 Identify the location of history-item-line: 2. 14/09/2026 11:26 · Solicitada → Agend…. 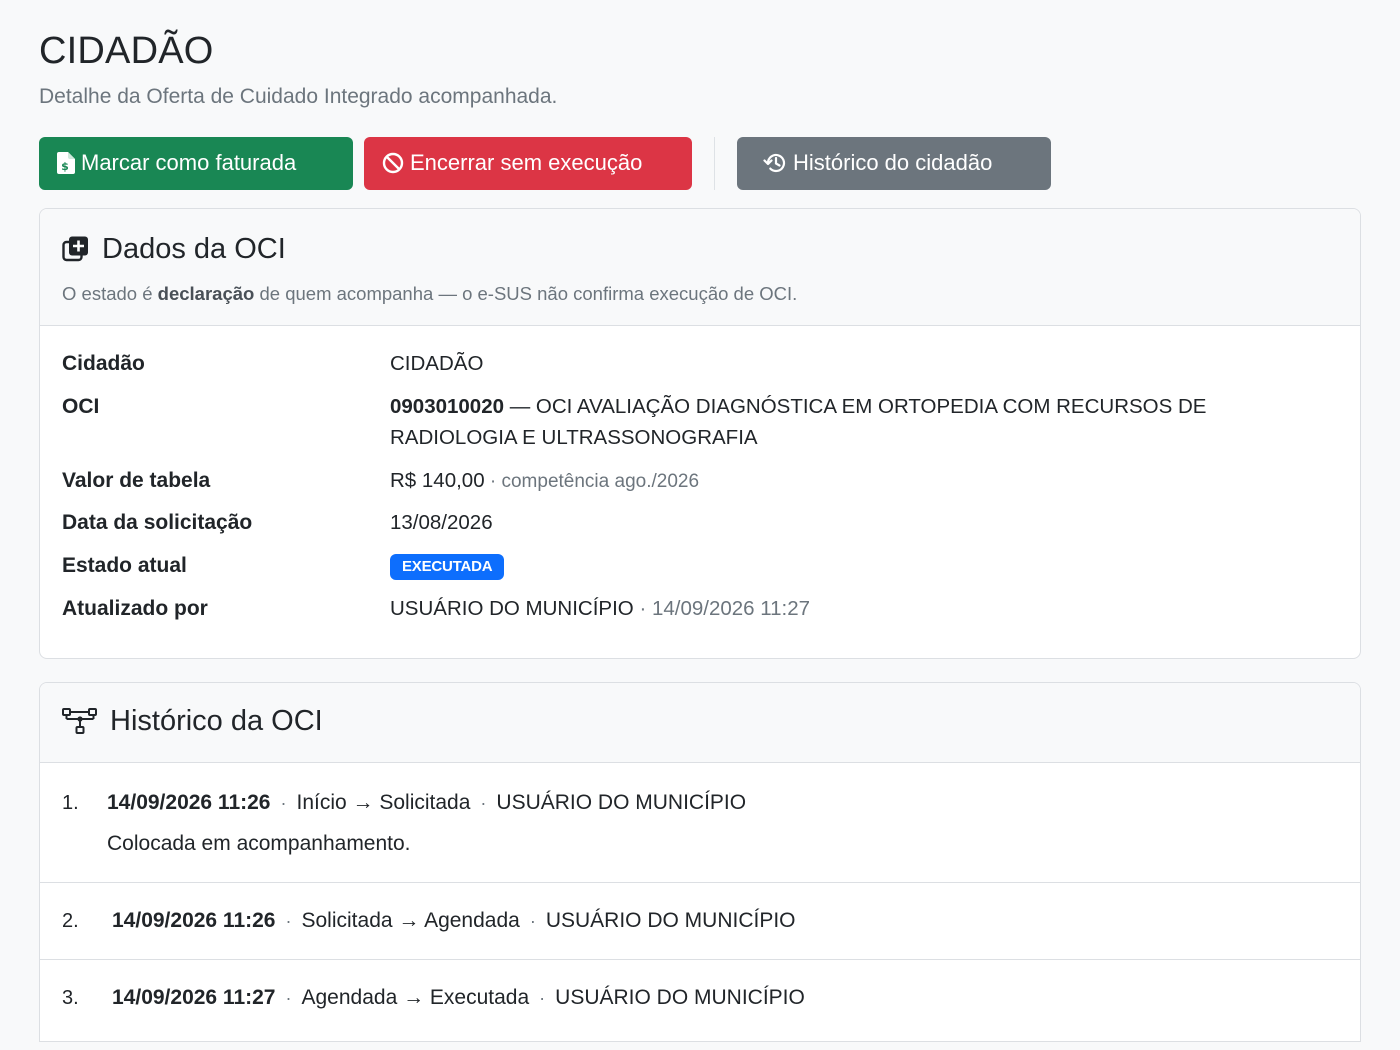
(700, 921).